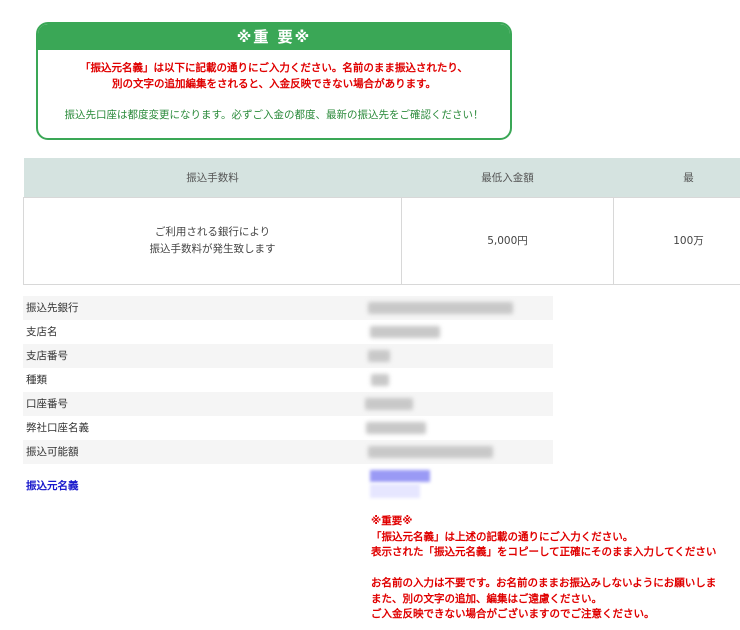 This screenshot has height=630, width=740. Describe the element at coordinates (380, 380) in the screenshot. I see `account-type-value-blurred` at that location.